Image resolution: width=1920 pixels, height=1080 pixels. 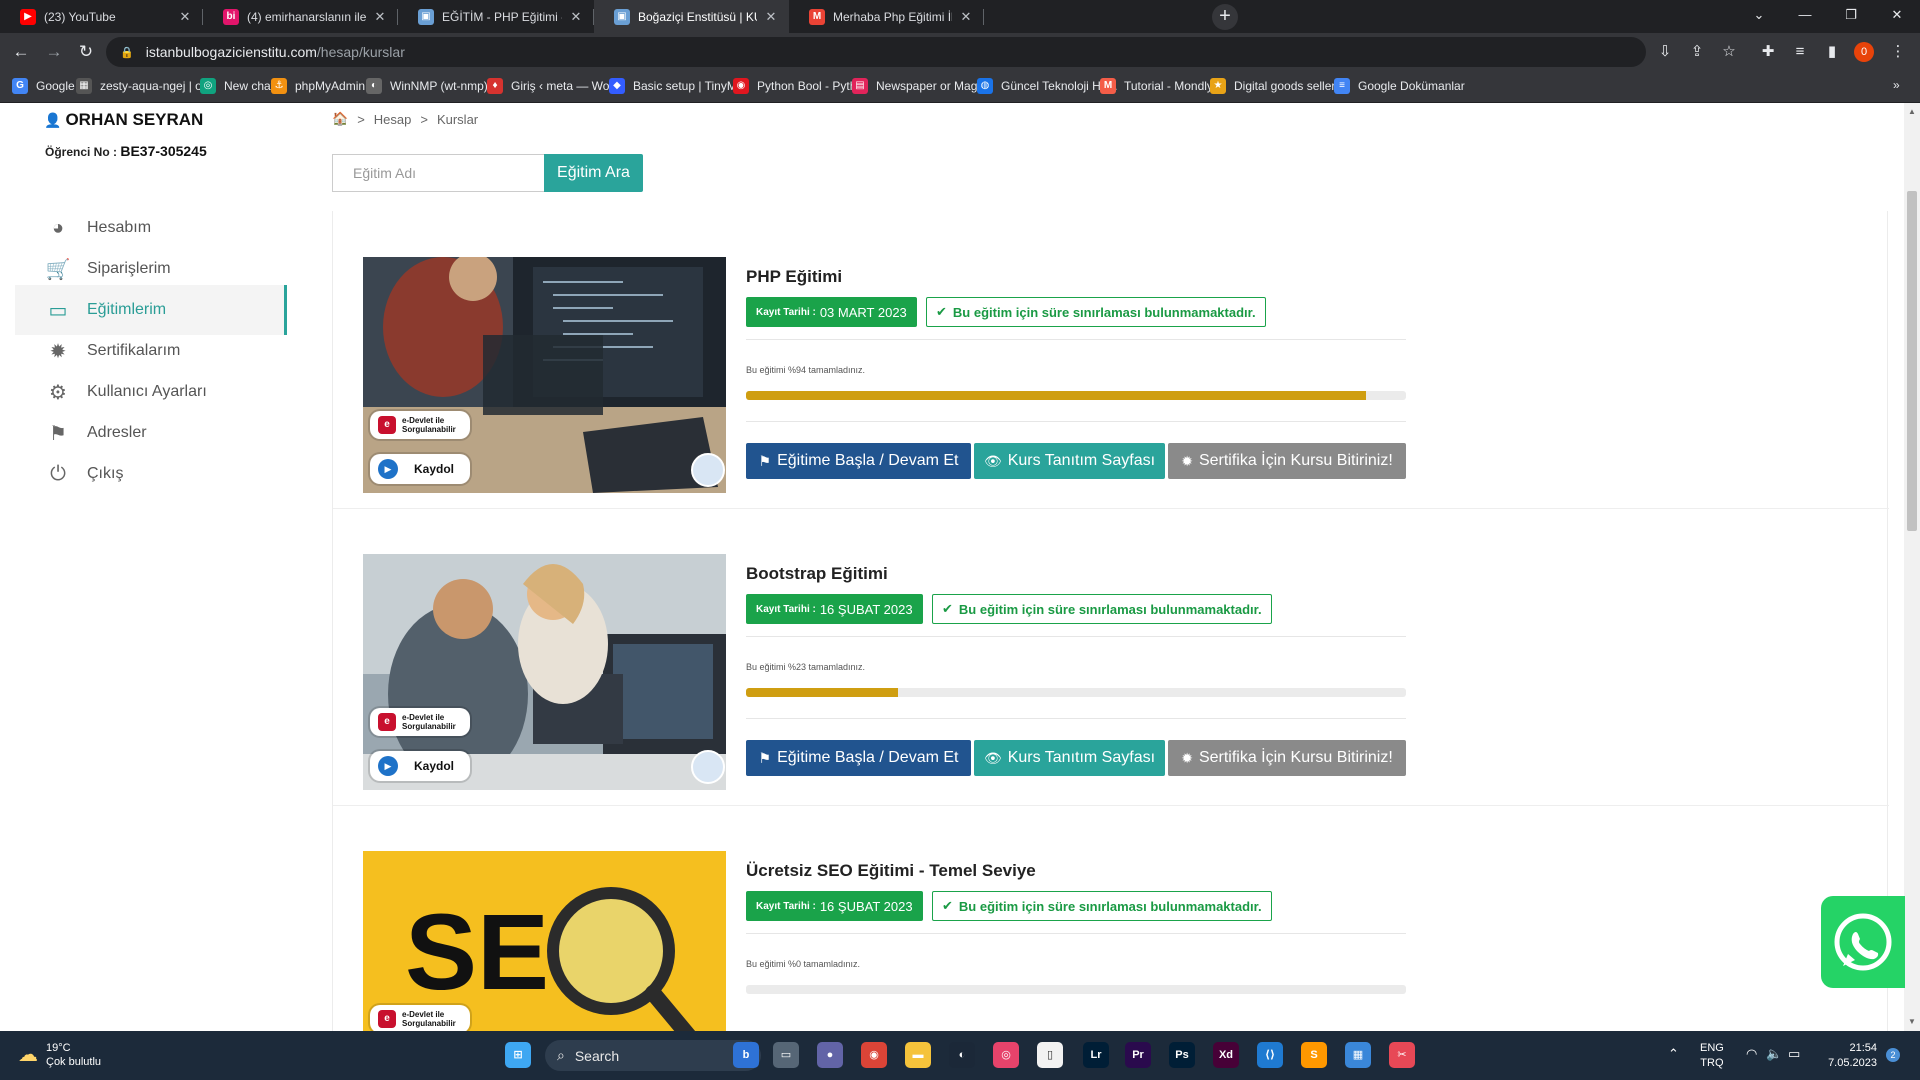 What do you see at coordinates (918, 1055) in the screenshot?
I see `file-explorer-icon: ▬` at bounding box center [918, 1055].